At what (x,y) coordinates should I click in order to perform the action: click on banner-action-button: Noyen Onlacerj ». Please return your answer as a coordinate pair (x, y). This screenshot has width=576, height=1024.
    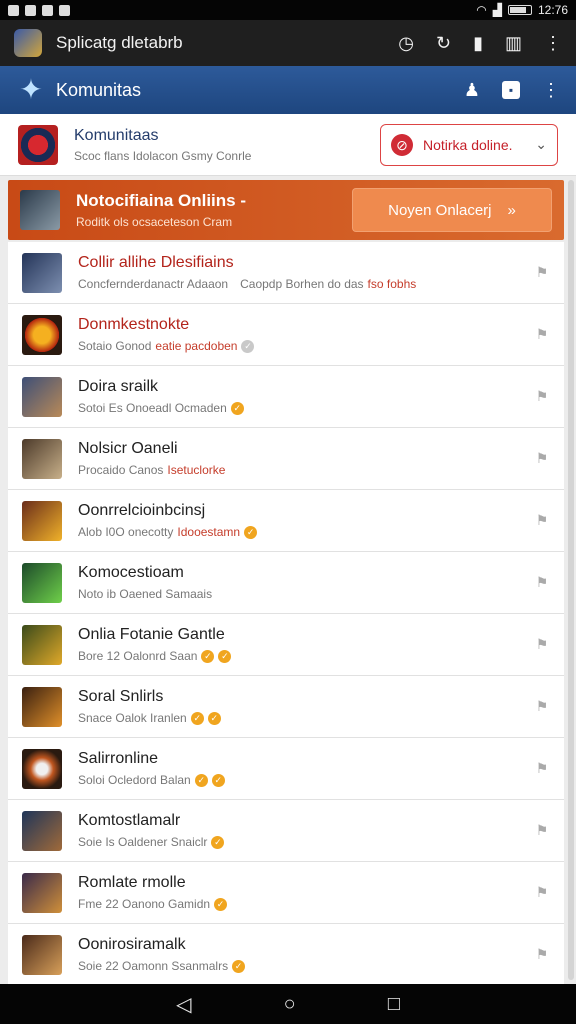
    Looking at the image, I should click on (452, 210).